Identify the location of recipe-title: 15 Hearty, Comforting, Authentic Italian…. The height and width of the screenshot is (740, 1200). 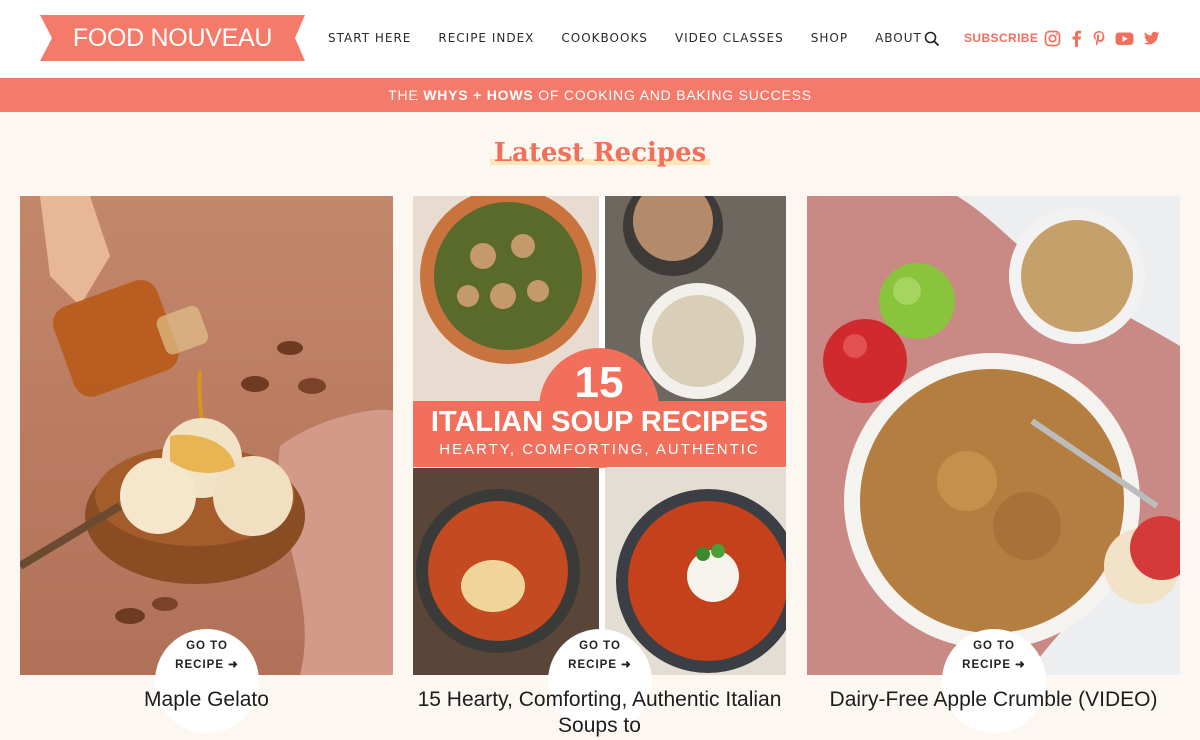
(599, 713).